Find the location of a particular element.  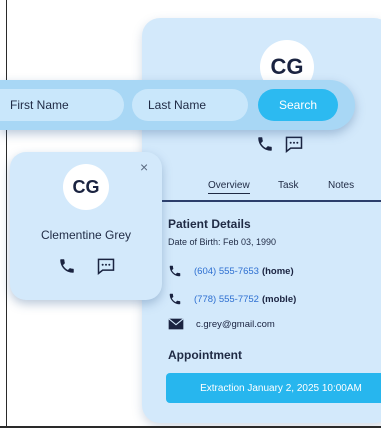

appointment-button-label: Extraction January 2, 2025 10:00AM is located at coordinates (281, 388).